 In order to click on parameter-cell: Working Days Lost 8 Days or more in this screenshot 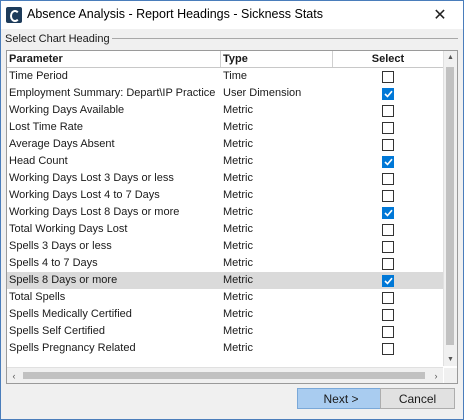, I will do `click(94, 212)`.